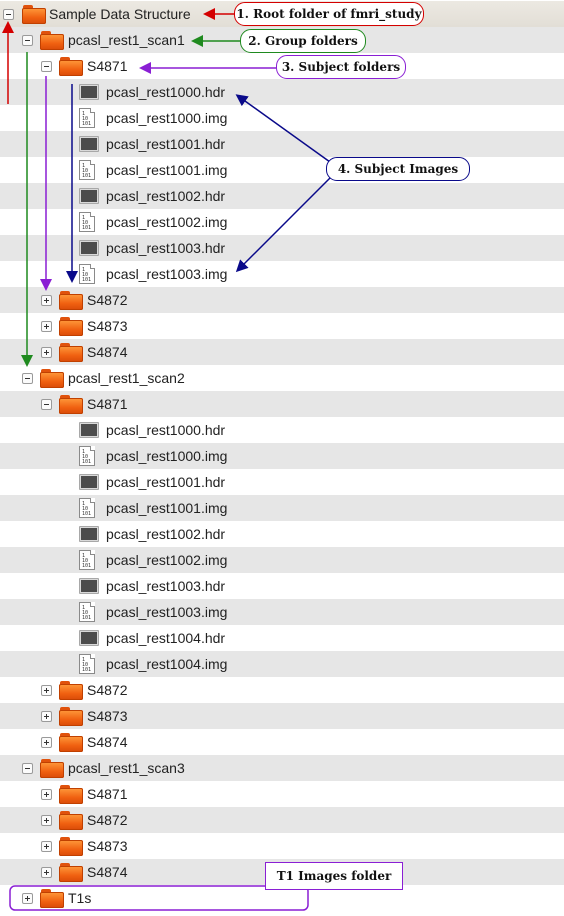 The width and height of the screenshot is (564, 916). Describe the element at coordinates (303, 41) in the screenshot. I see `callout-group-folders: 2. Group folders` at that location.